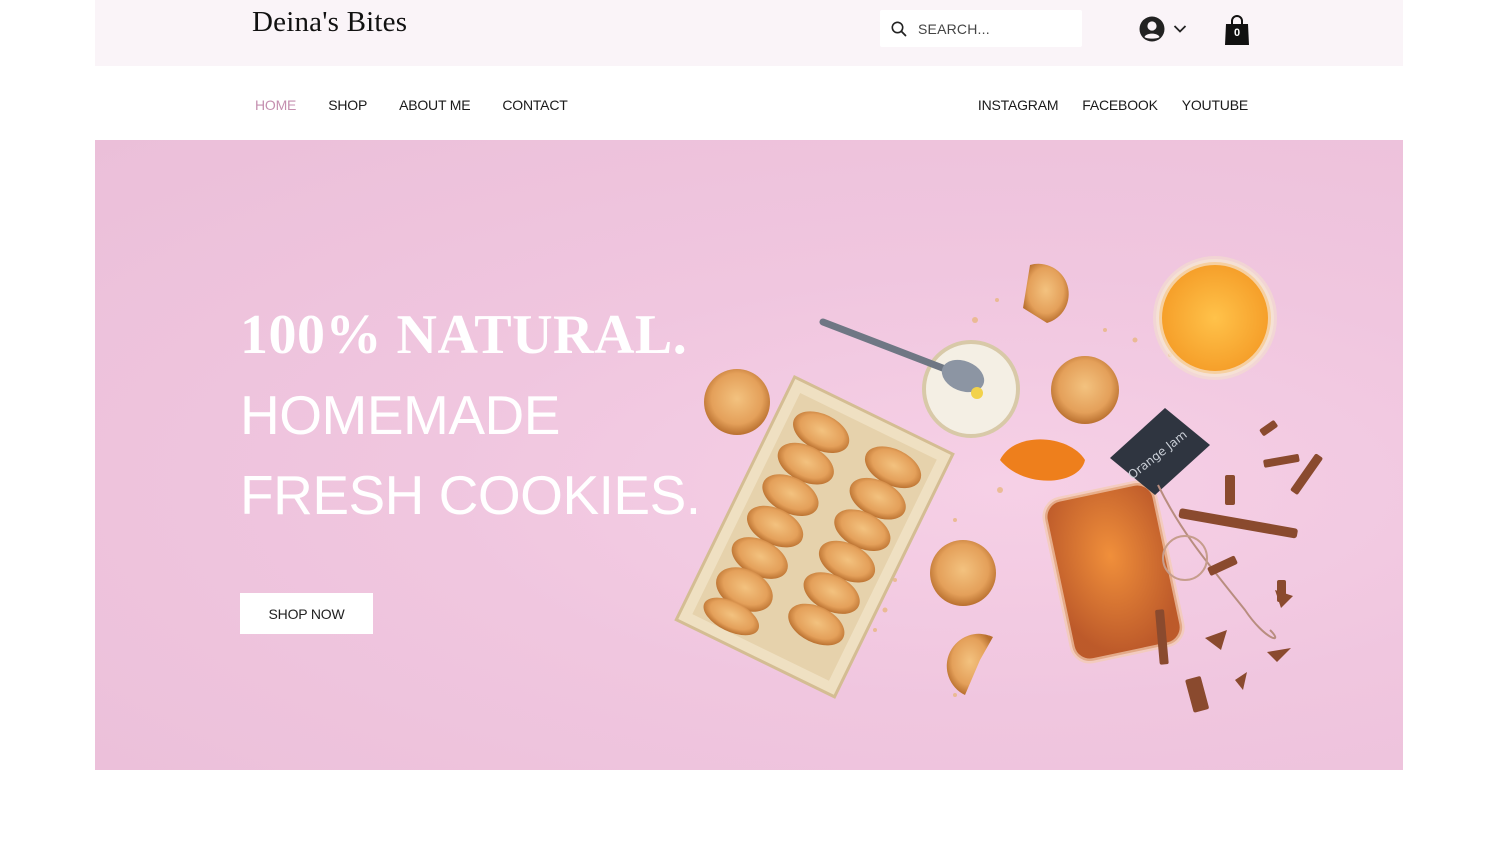 This screenshot has width=1499, height=844. What do you see at coordinates (434, 105) in the screenshot?
I see `nav-item-about-me: ABOUT ME` at bounding box center [434, 105].